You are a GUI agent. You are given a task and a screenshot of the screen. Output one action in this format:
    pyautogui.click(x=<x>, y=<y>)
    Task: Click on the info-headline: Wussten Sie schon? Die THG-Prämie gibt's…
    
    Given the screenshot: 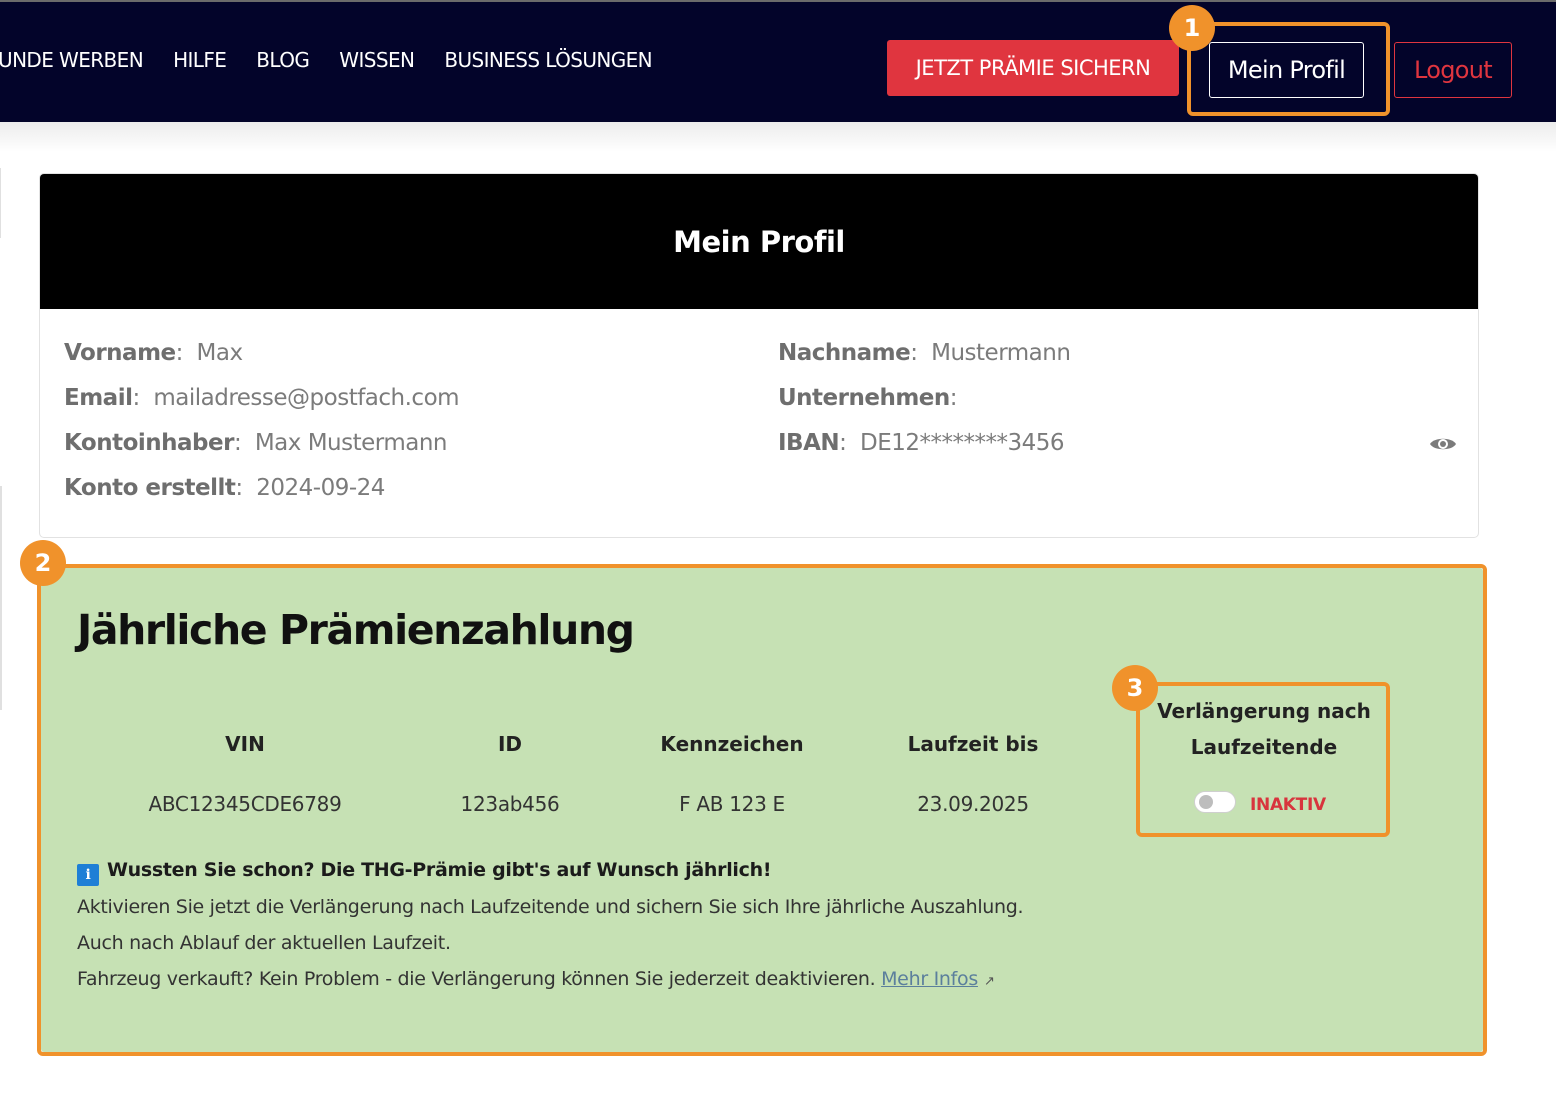 What is the action you would take?
    pyautogui.click(x=439, y=870)
    